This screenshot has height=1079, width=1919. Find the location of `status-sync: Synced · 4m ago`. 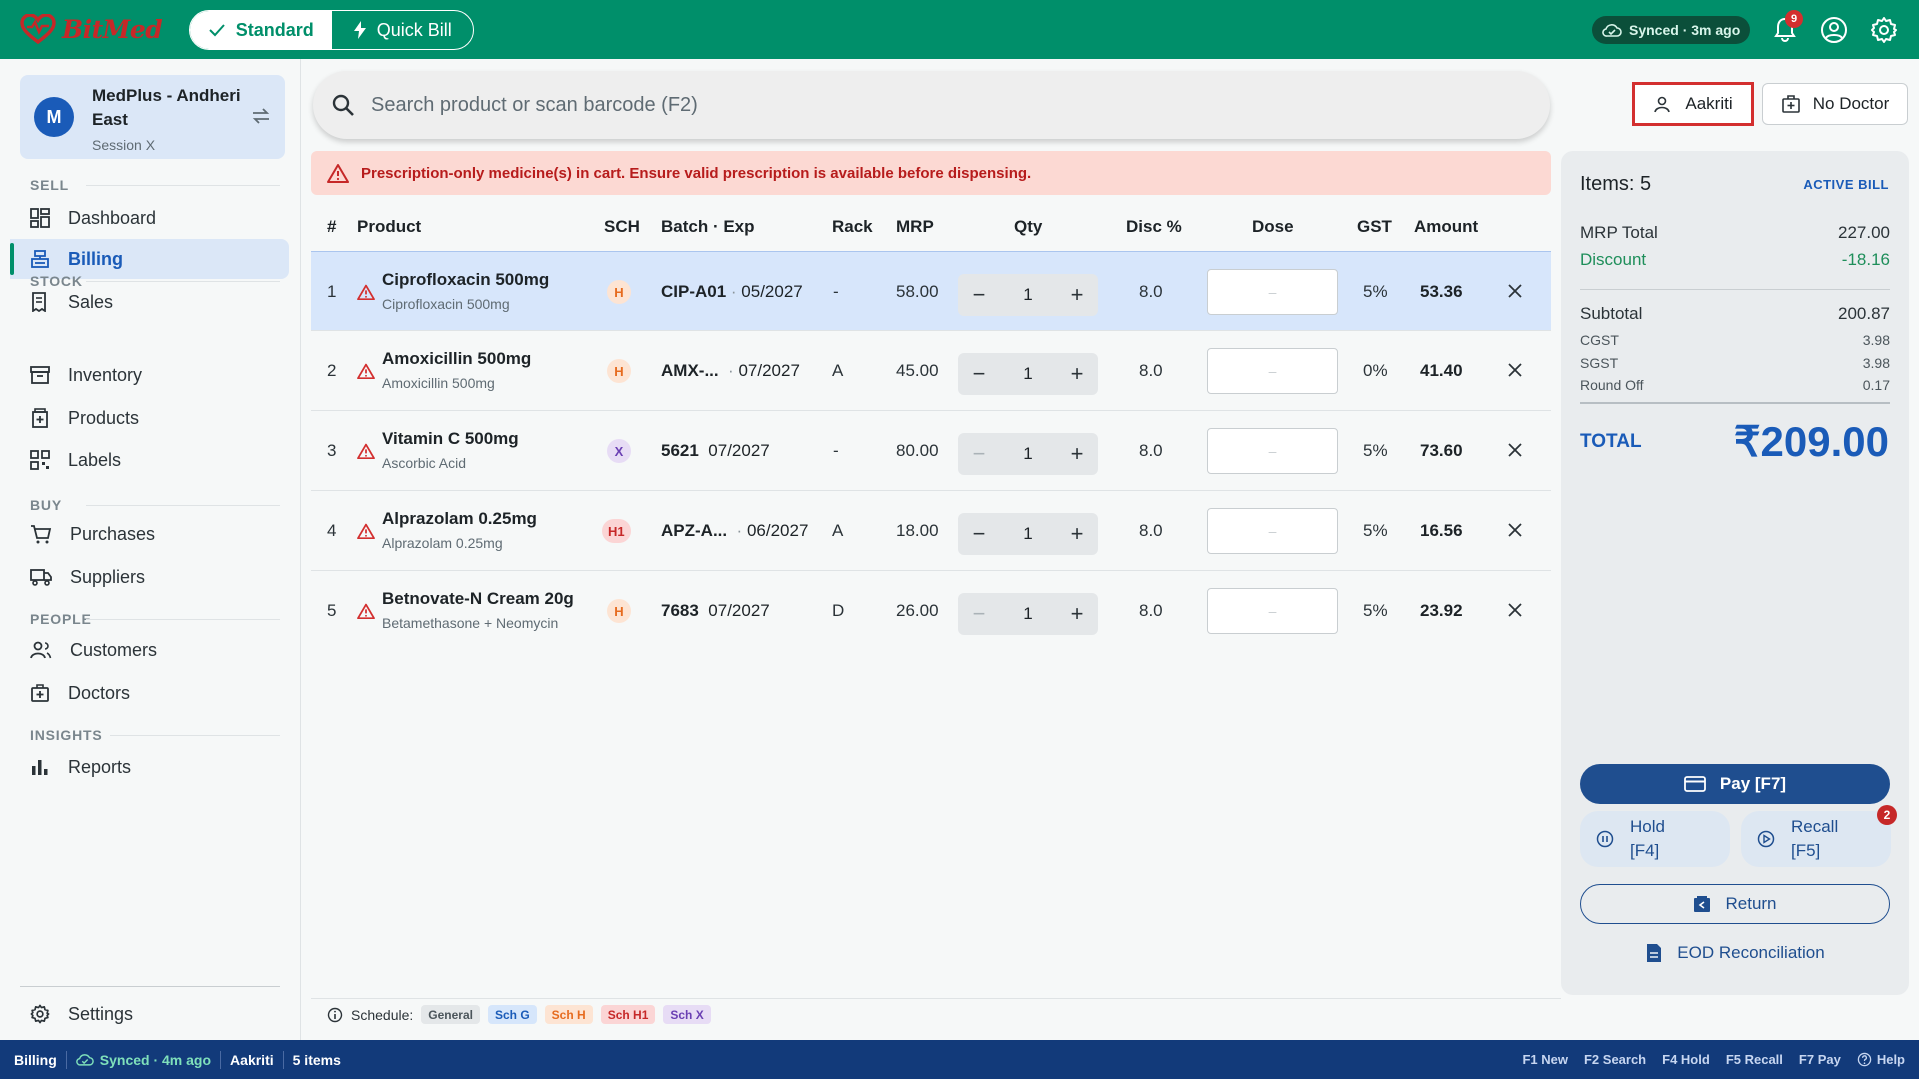

status-sync: Synced · 4m ago is located at coordinates (143, 1060).